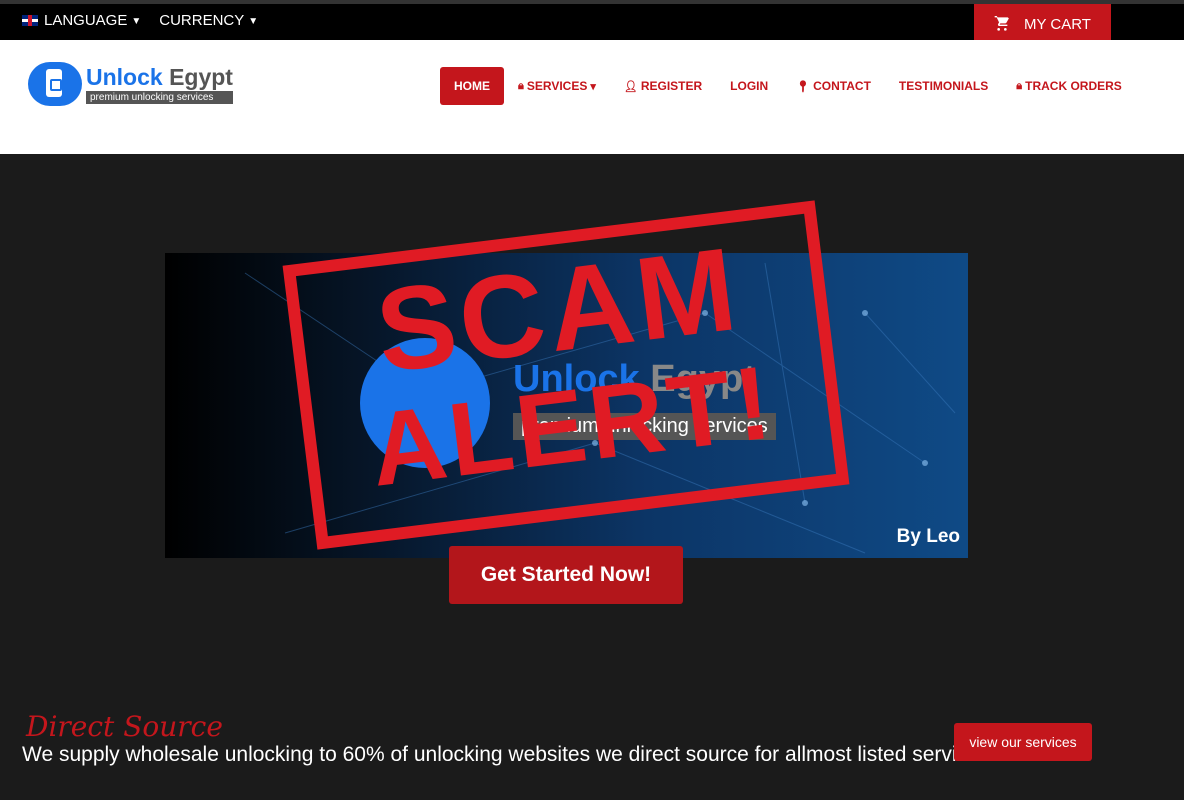 This screenshot has width=1184, height=800. I want to click on language-dropdown: LANGUAGE ▼, so click(81, 20).